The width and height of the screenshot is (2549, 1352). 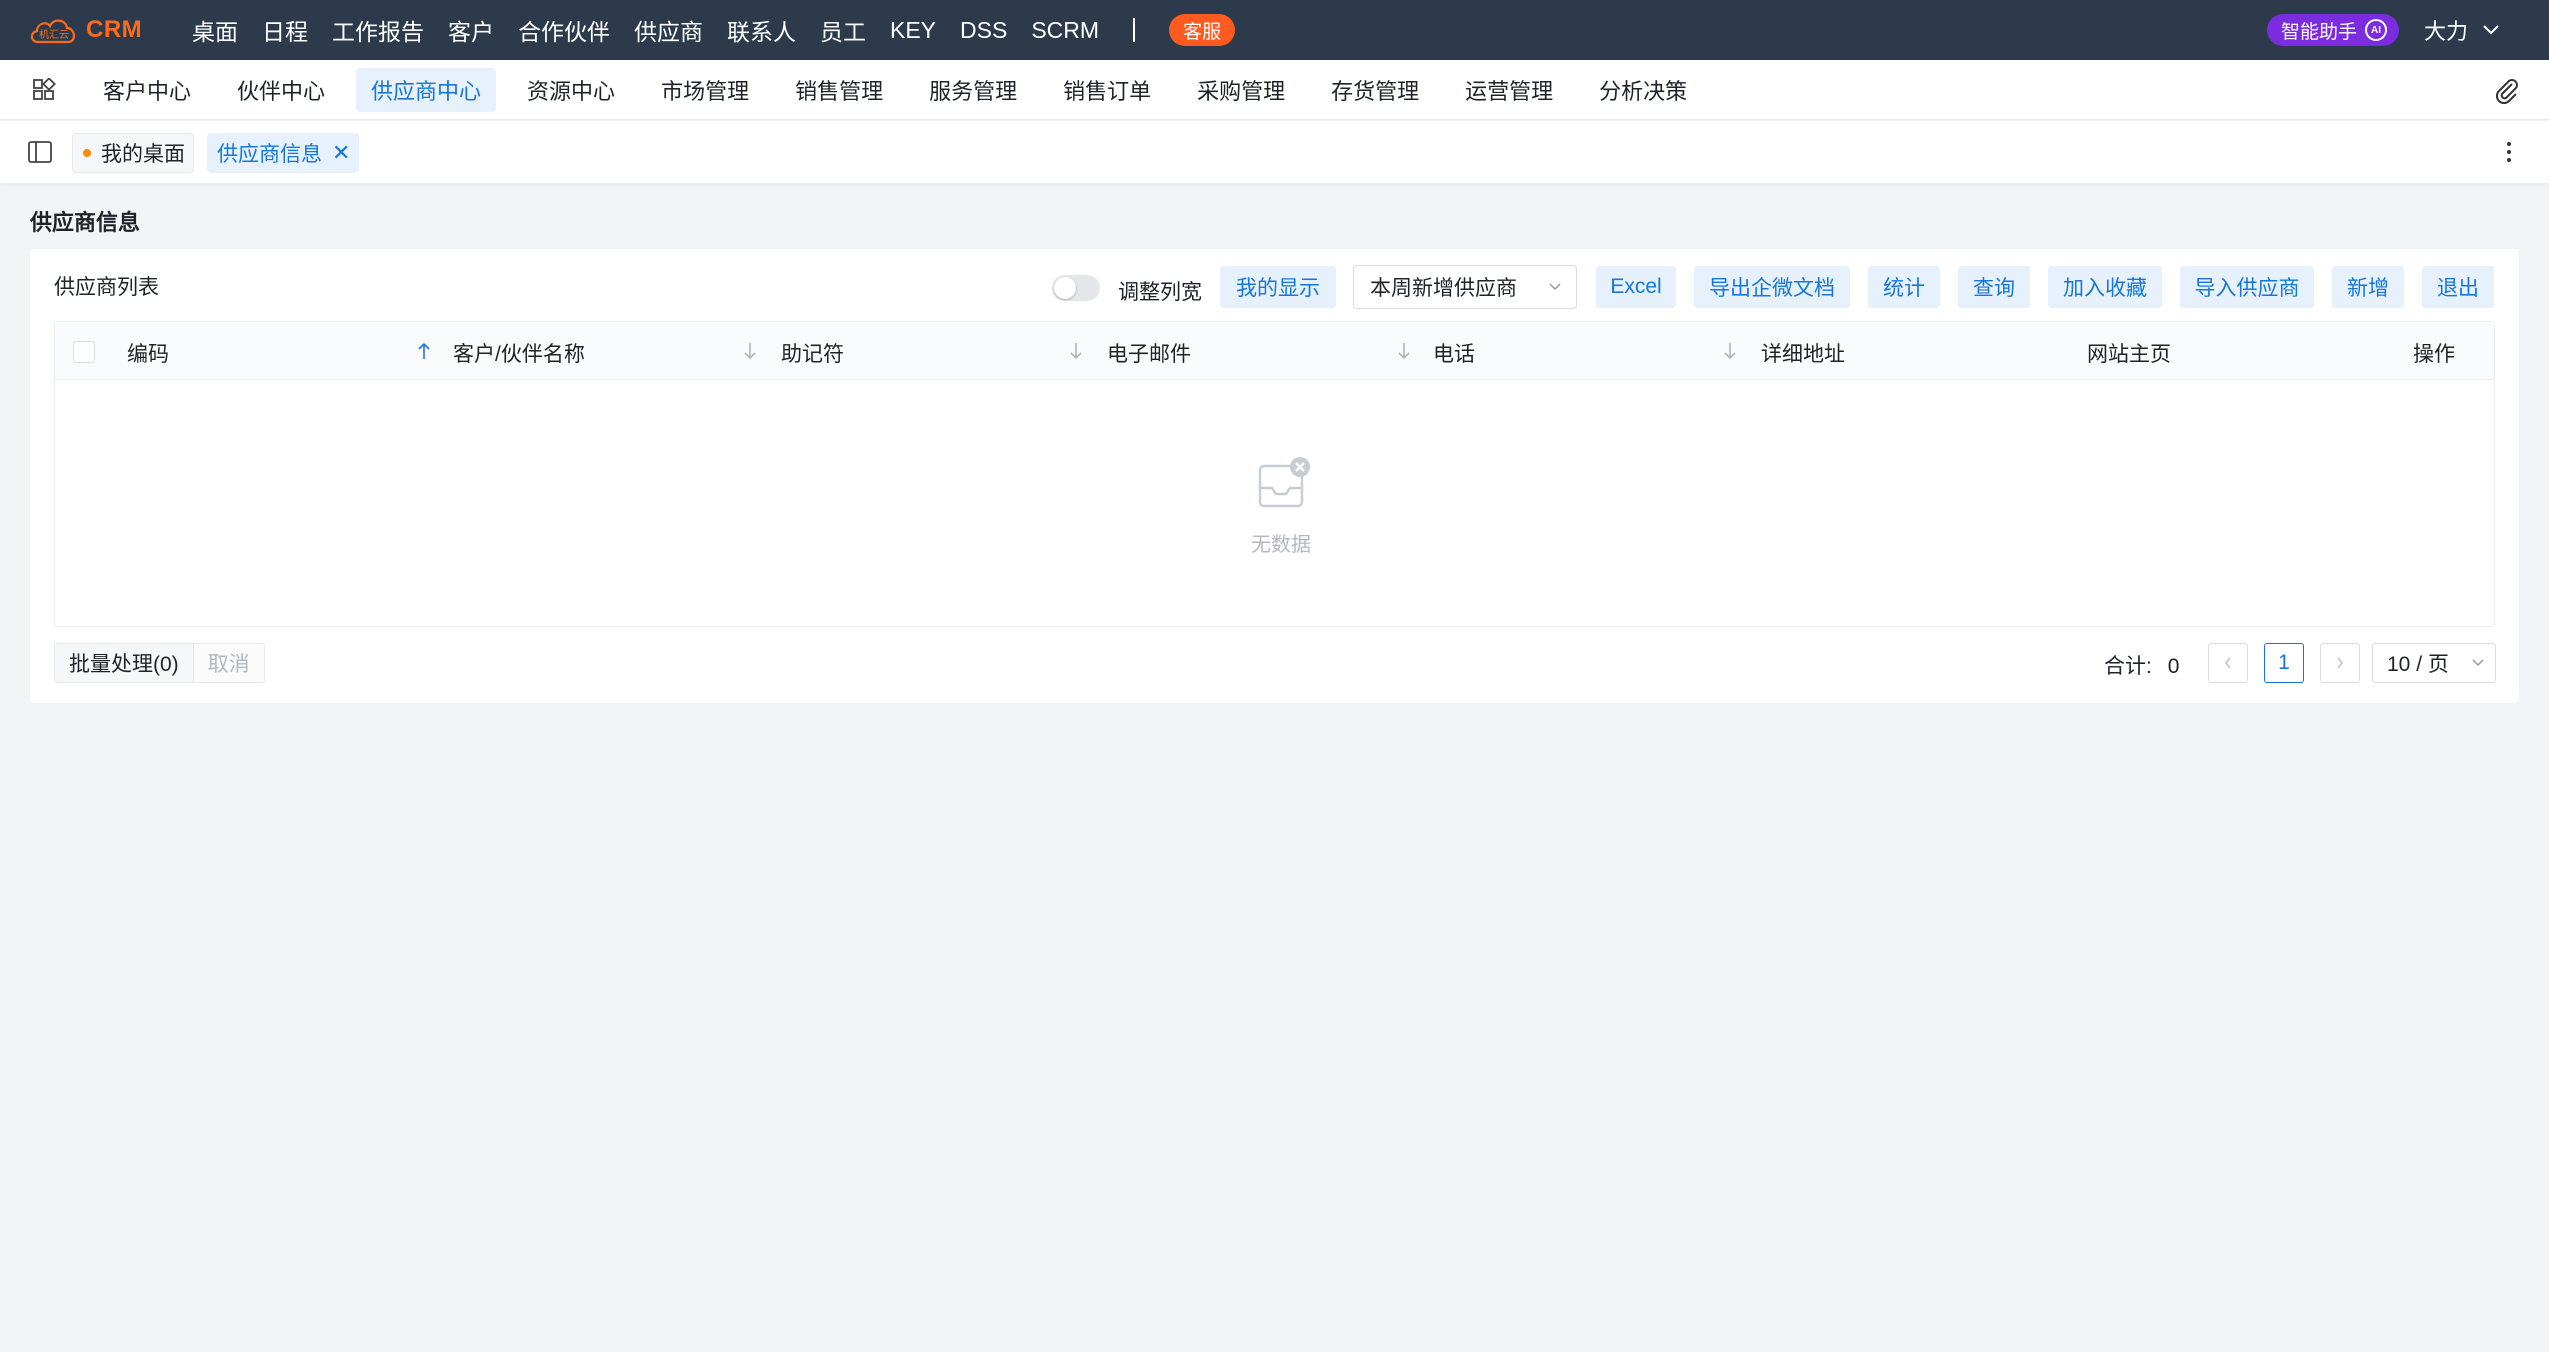 I want to click on logo-text: CRM, so click(x=114, y=29).